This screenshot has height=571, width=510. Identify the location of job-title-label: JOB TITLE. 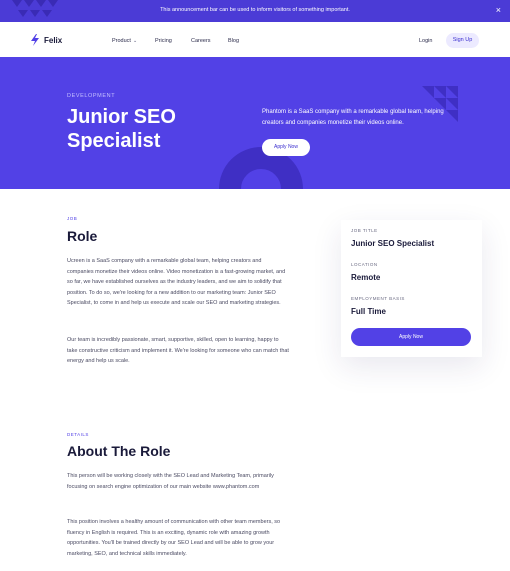
(364, 230).